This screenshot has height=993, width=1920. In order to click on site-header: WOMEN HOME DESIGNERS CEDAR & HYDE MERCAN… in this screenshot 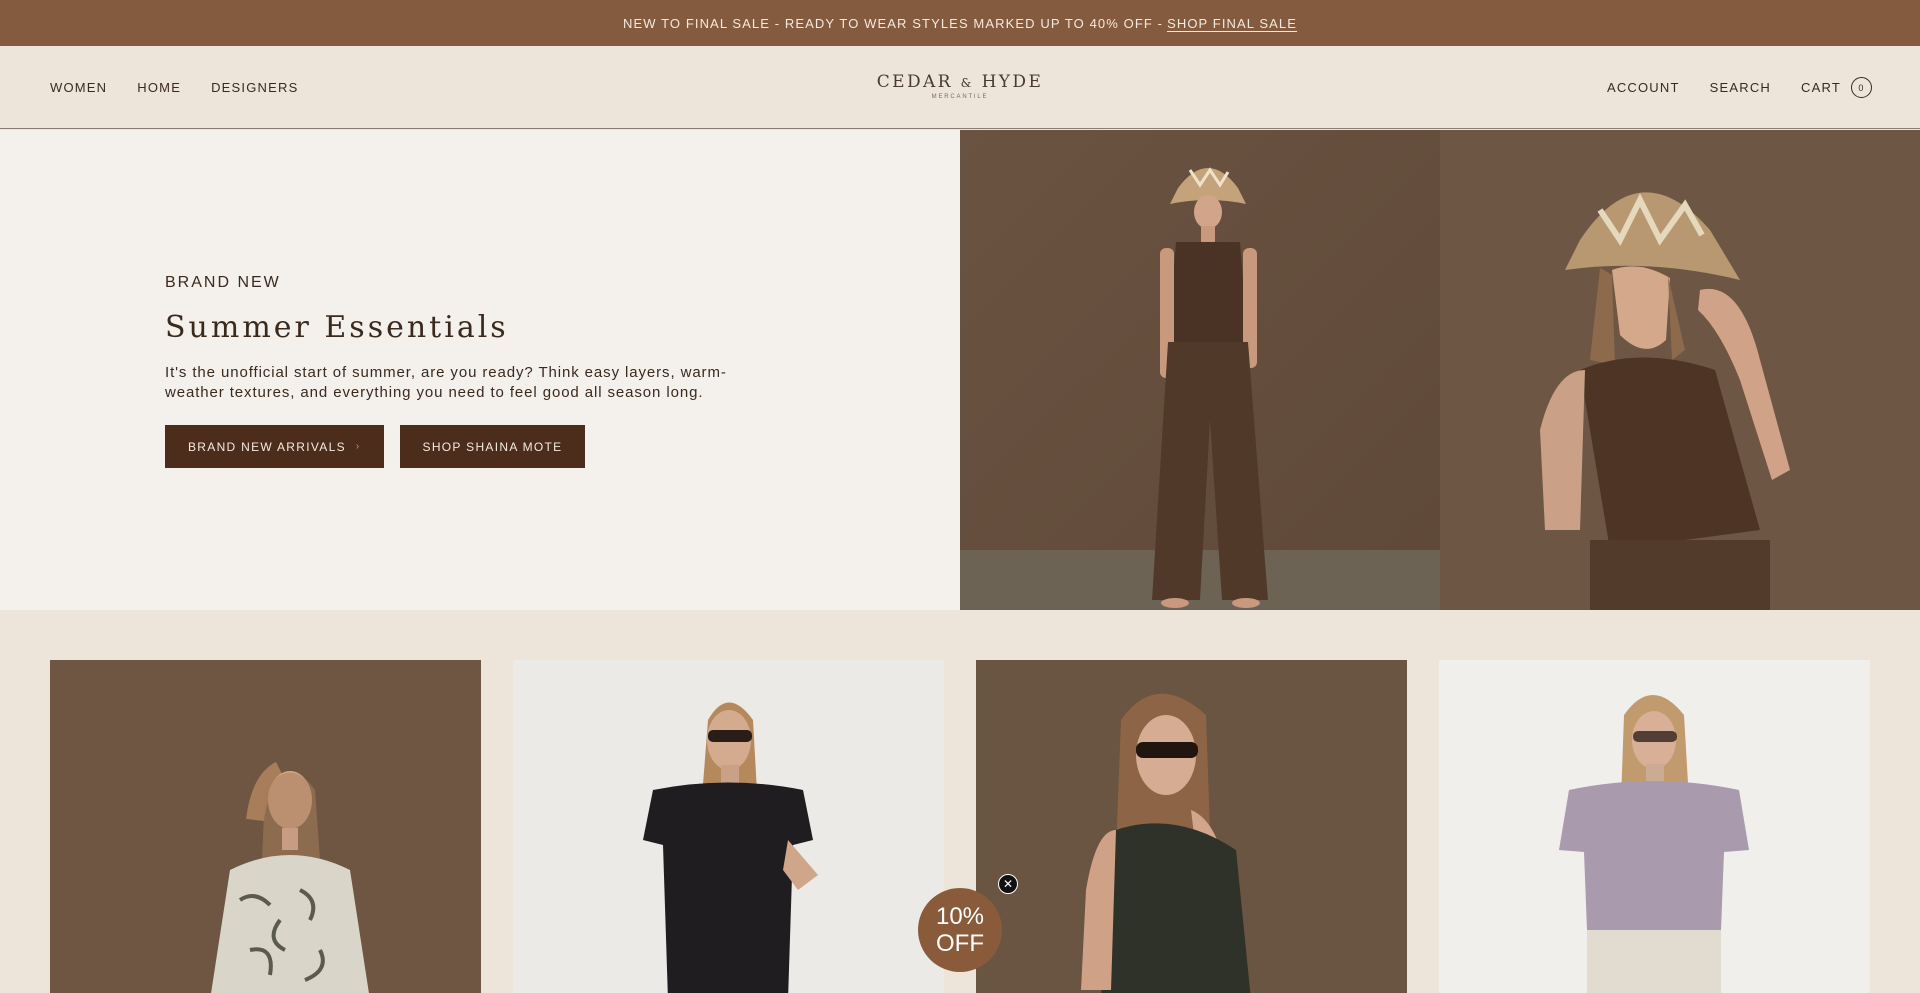, I will do `click(960, 87)`.